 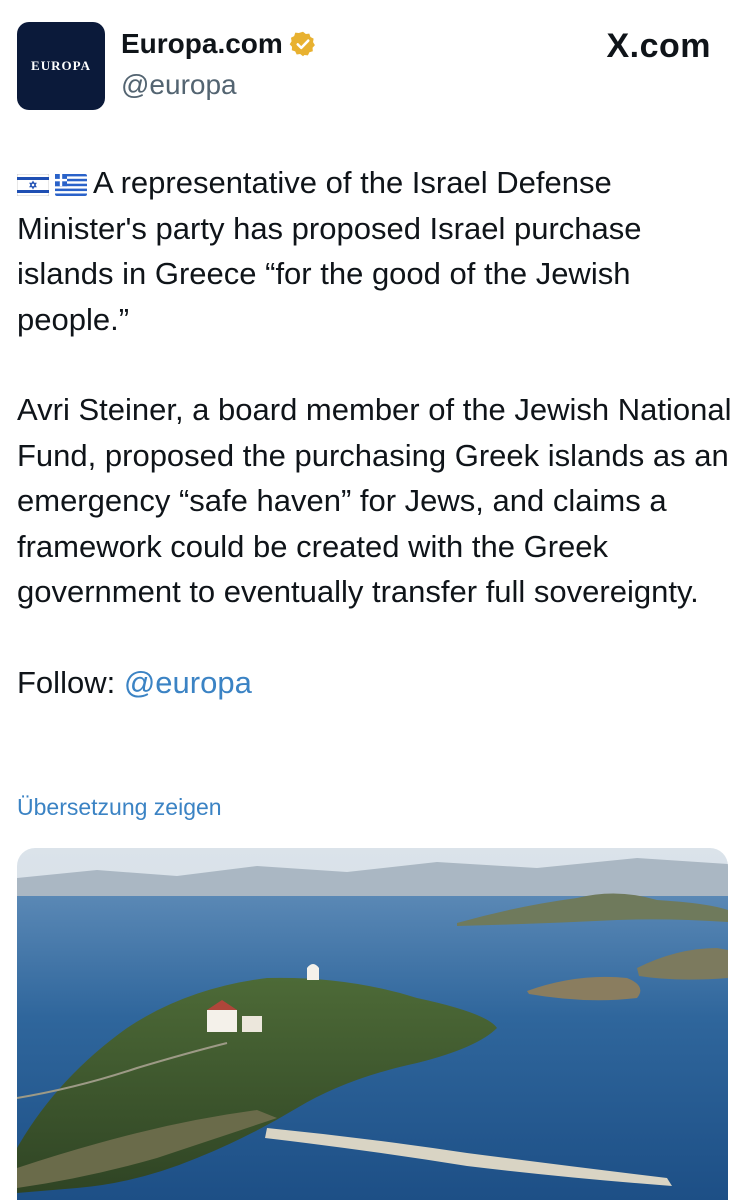 I want to click on follow-label: Follow:, so click(x=66, y=682).